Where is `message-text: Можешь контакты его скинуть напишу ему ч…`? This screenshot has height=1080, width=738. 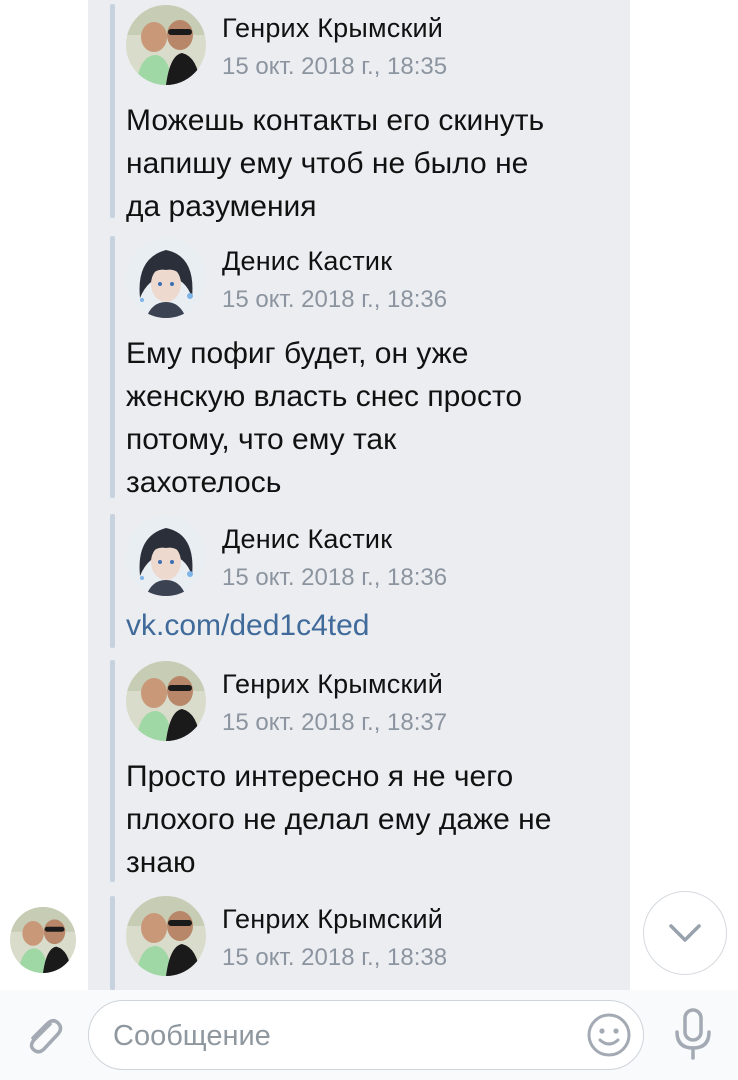 message-text: Можешь контакты его скинуть напишу ему ч… is located at coordinates (335, 163).